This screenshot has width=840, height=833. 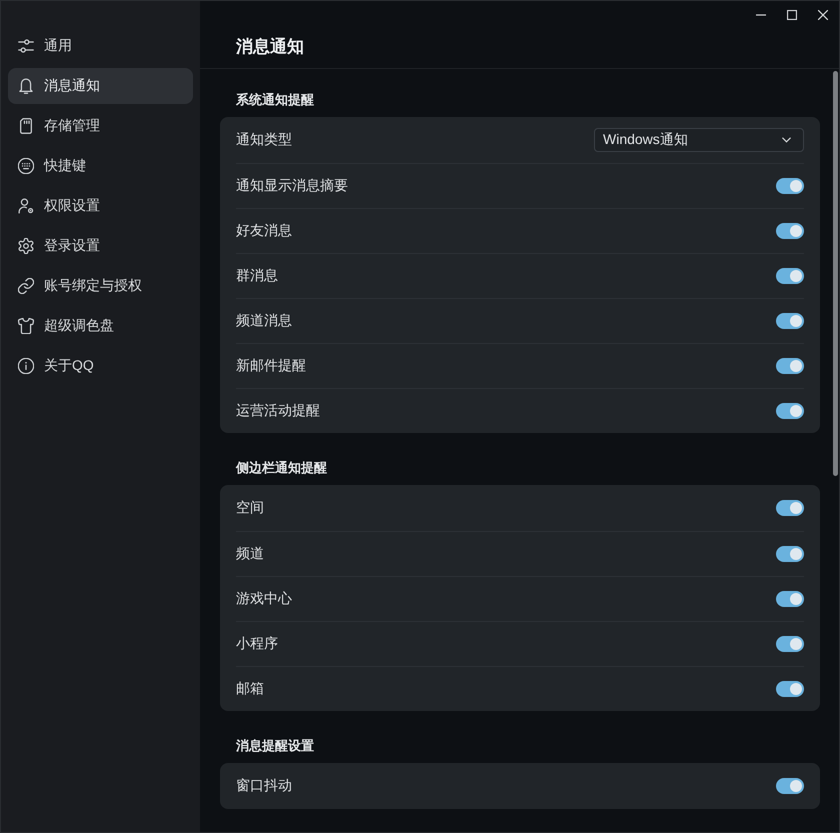 What do you see at coordinates (275, 746) in the screenshot?
I see `section-heading: 消息提醒设置` at bounding box center [275, 746].